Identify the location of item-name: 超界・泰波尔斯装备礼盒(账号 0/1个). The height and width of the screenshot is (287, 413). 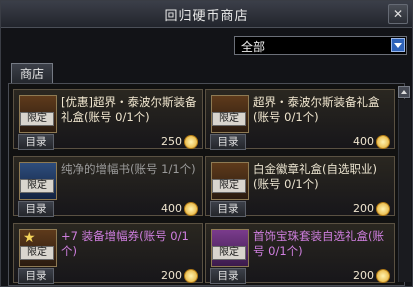
(316, 109).